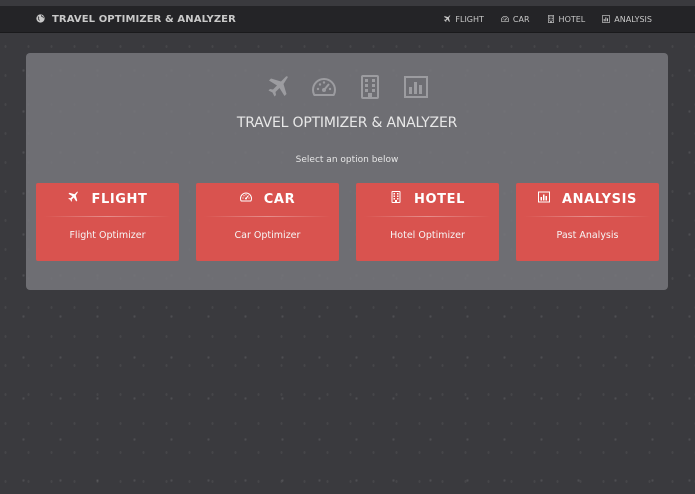  Describe the element at coordinates (119, 199) in the screenshot. I see `card-title: FLIGHT` at that location.